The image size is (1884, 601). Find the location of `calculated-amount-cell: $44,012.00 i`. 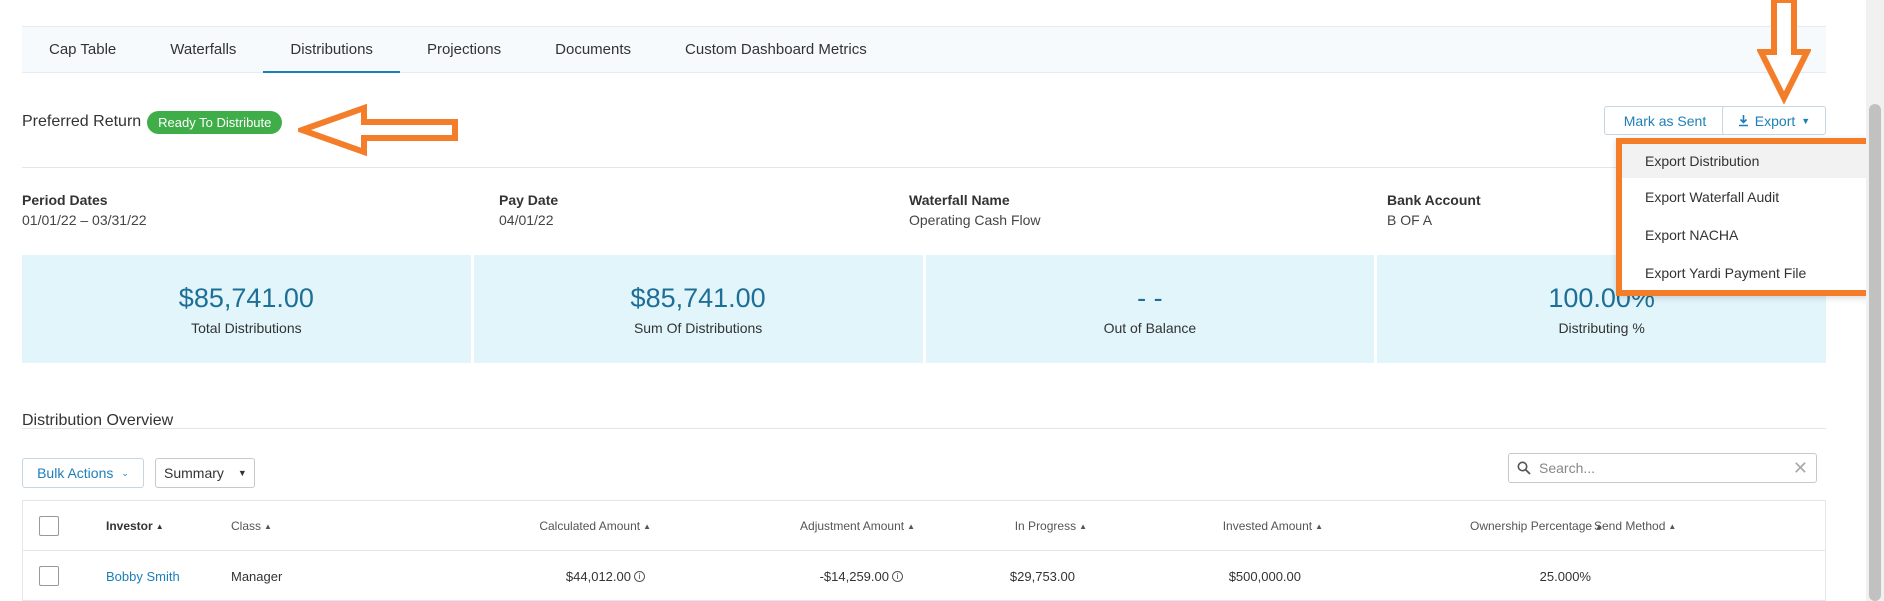

calculated-amount-cell: $44,012.00 i is located at coordinates (564, 576).